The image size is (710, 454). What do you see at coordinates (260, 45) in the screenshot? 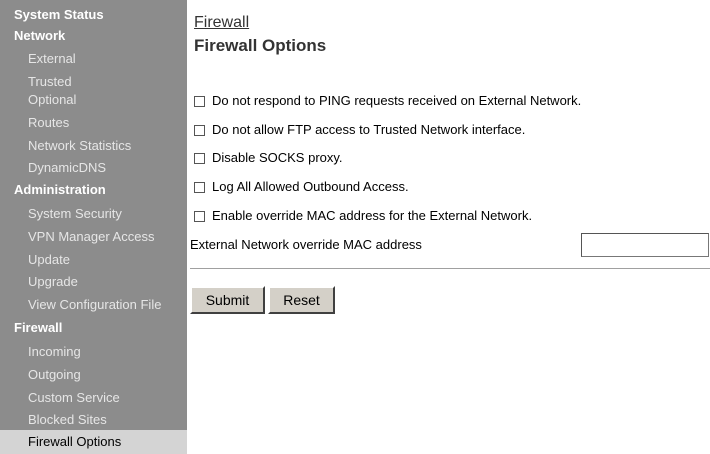
I see `page-title: Firewall Options` at bounding box center [260, 45].